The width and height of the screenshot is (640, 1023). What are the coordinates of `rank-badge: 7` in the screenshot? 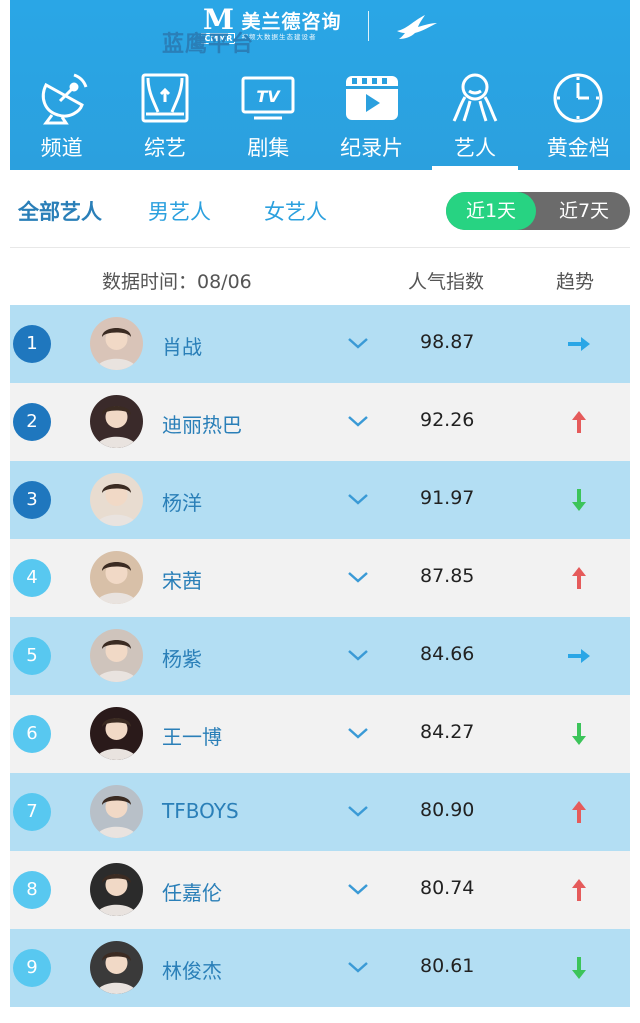 It's located at (32, 812).